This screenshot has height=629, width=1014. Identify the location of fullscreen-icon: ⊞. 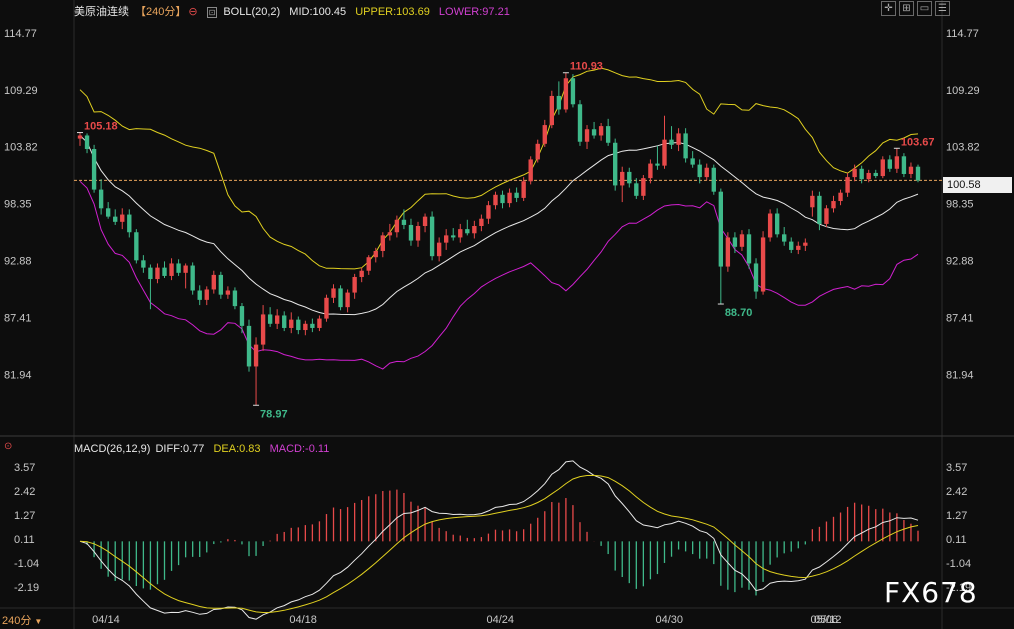
(906, 8).